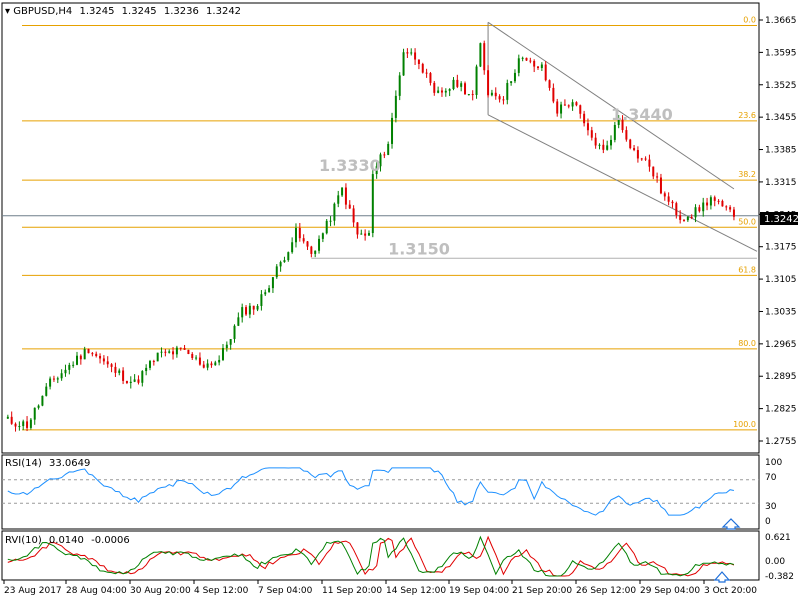 The image size is (800, 600). I want to click on rvi-tick-label: 0.00, so click(775, 562).